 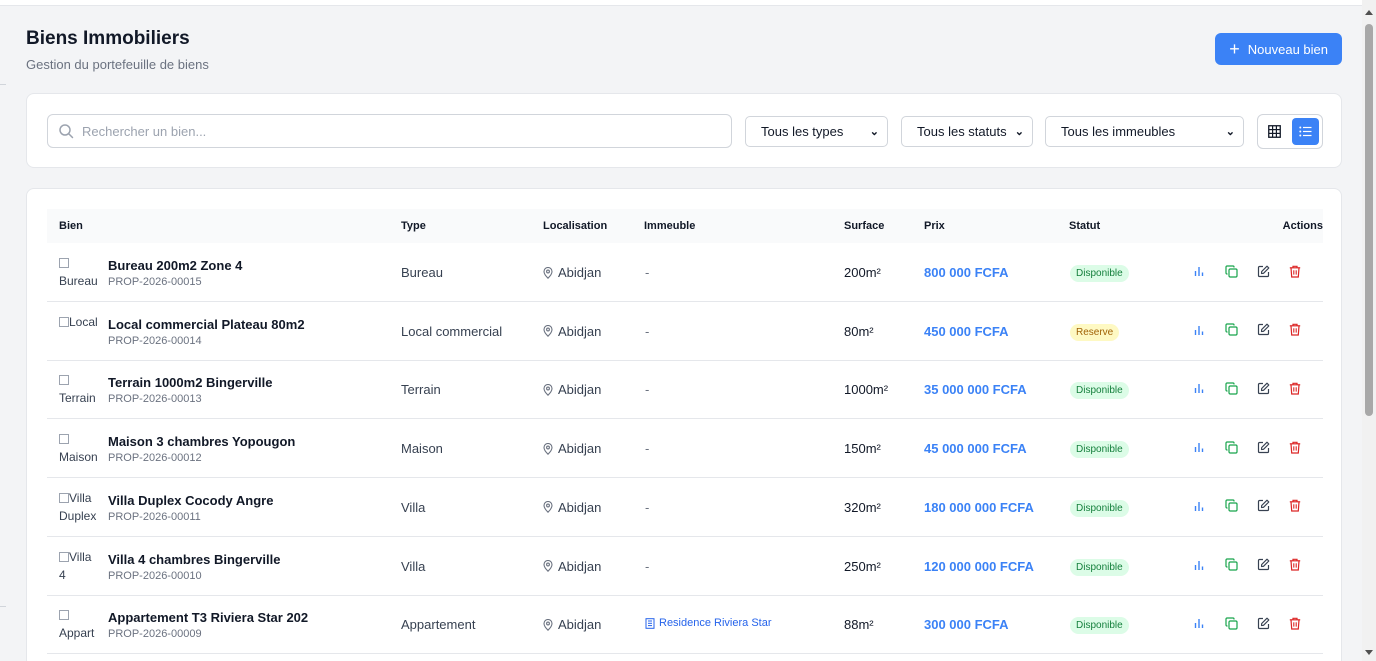 I want to click on property-price: 450 000 FCFA, so click(x=966, y=331).